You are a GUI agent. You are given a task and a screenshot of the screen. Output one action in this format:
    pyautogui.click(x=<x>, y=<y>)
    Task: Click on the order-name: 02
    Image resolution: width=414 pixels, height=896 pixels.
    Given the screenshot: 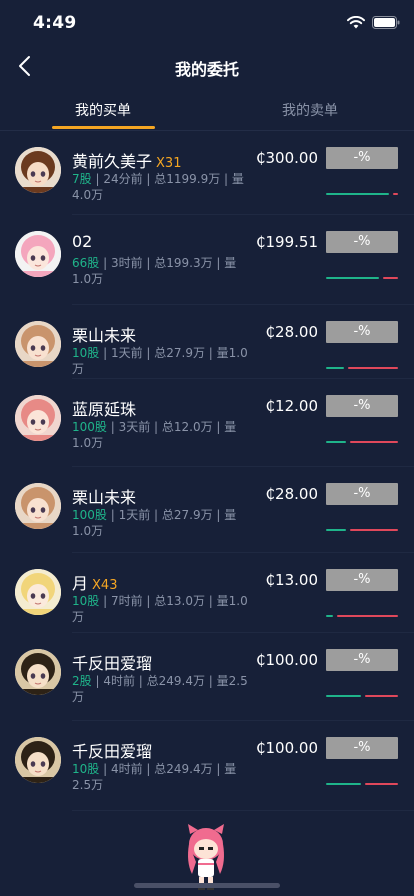 What is the action you would take?
    pyautogui.click(x=82, y=241)
    